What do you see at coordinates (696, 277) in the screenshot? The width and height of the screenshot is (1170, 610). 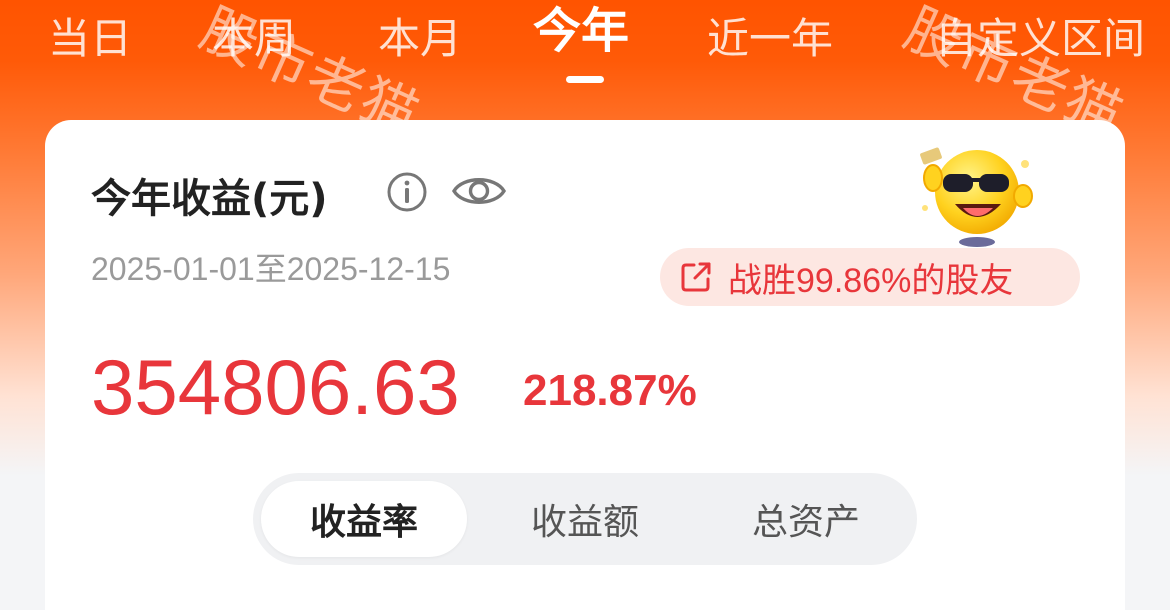 I see `share-icon` at bounding box center [696, 277].